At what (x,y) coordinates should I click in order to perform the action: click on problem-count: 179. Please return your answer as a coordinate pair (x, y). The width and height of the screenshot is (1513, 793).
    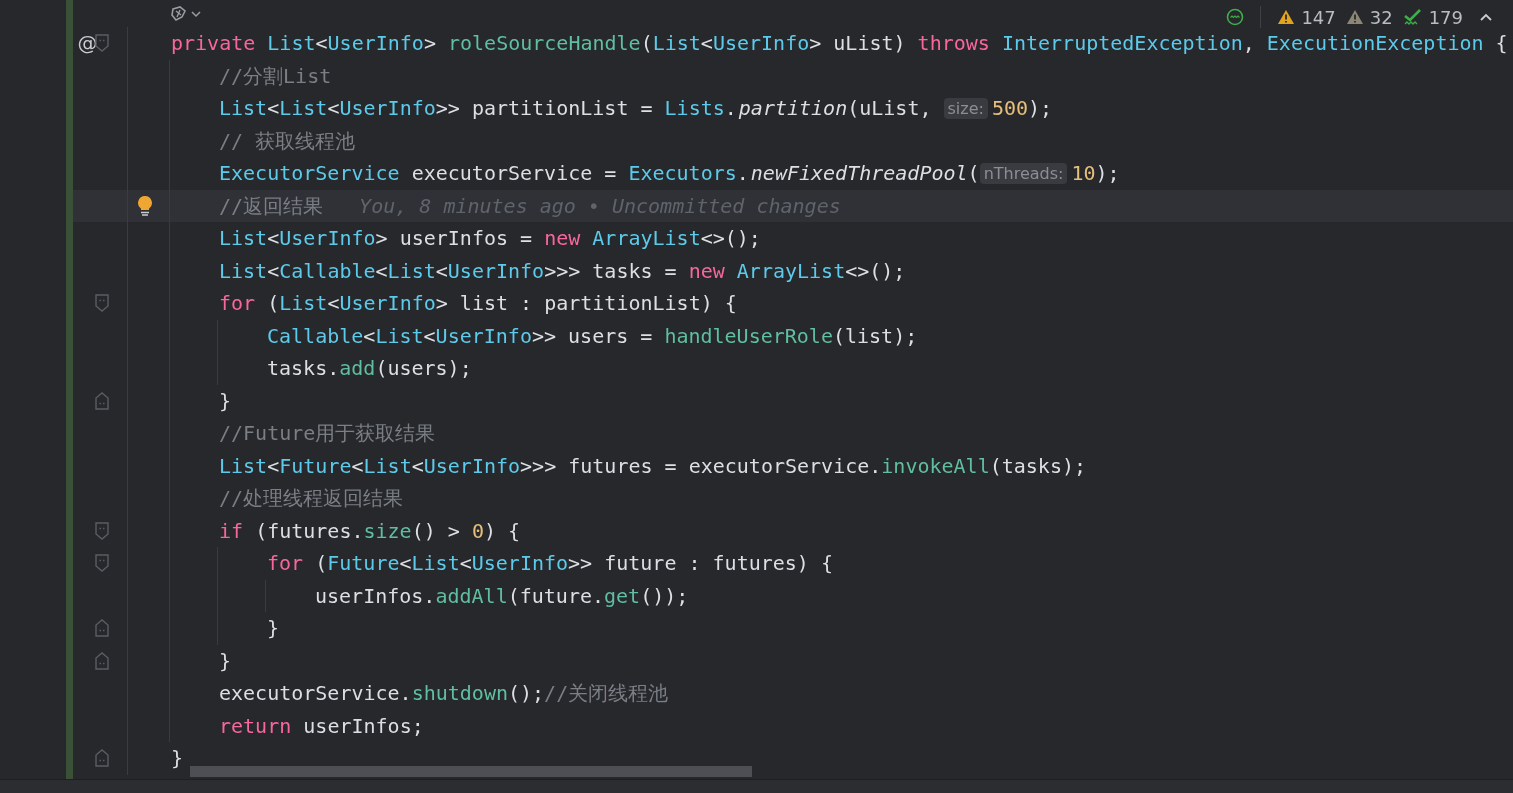
    Looking at the image, I should click on (1445, 17).